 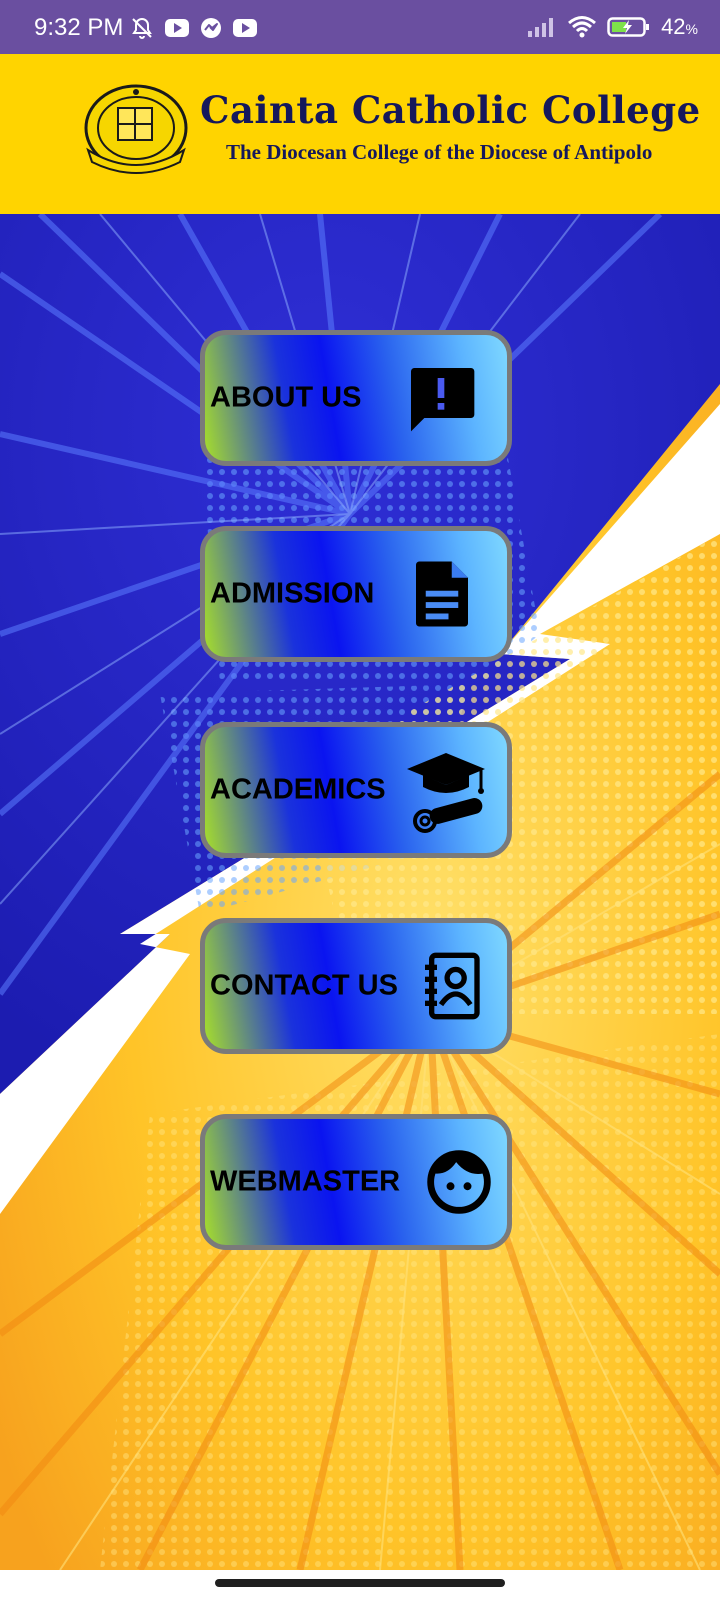 I want to click on signal-icon, so click(x=541, y=27).